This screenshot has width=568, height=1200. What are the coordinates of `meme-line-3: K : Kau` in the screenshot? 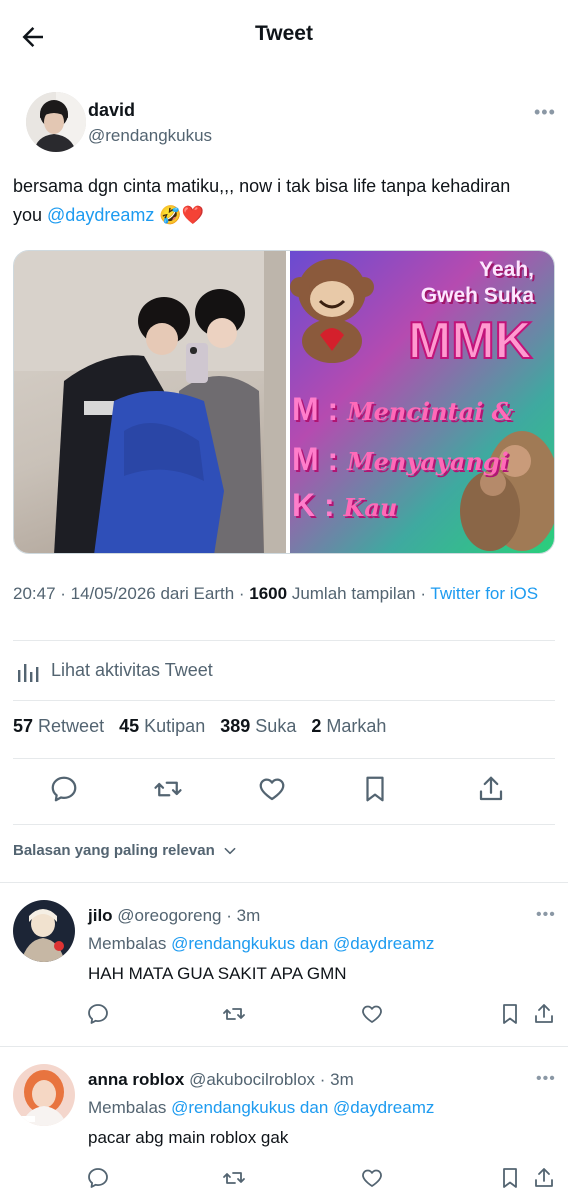 It's located at (345, 505).